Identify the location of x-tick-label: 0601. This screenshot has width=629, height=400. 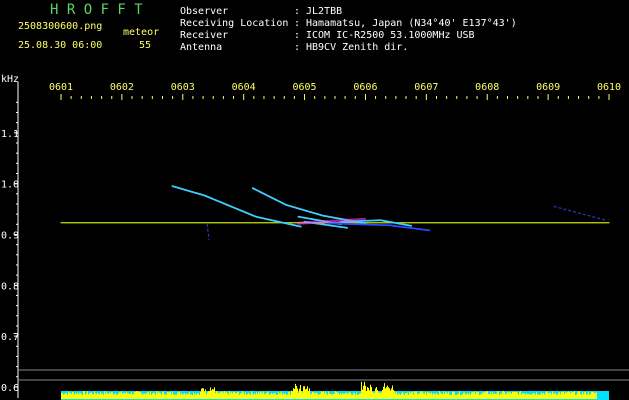
(61, 87).